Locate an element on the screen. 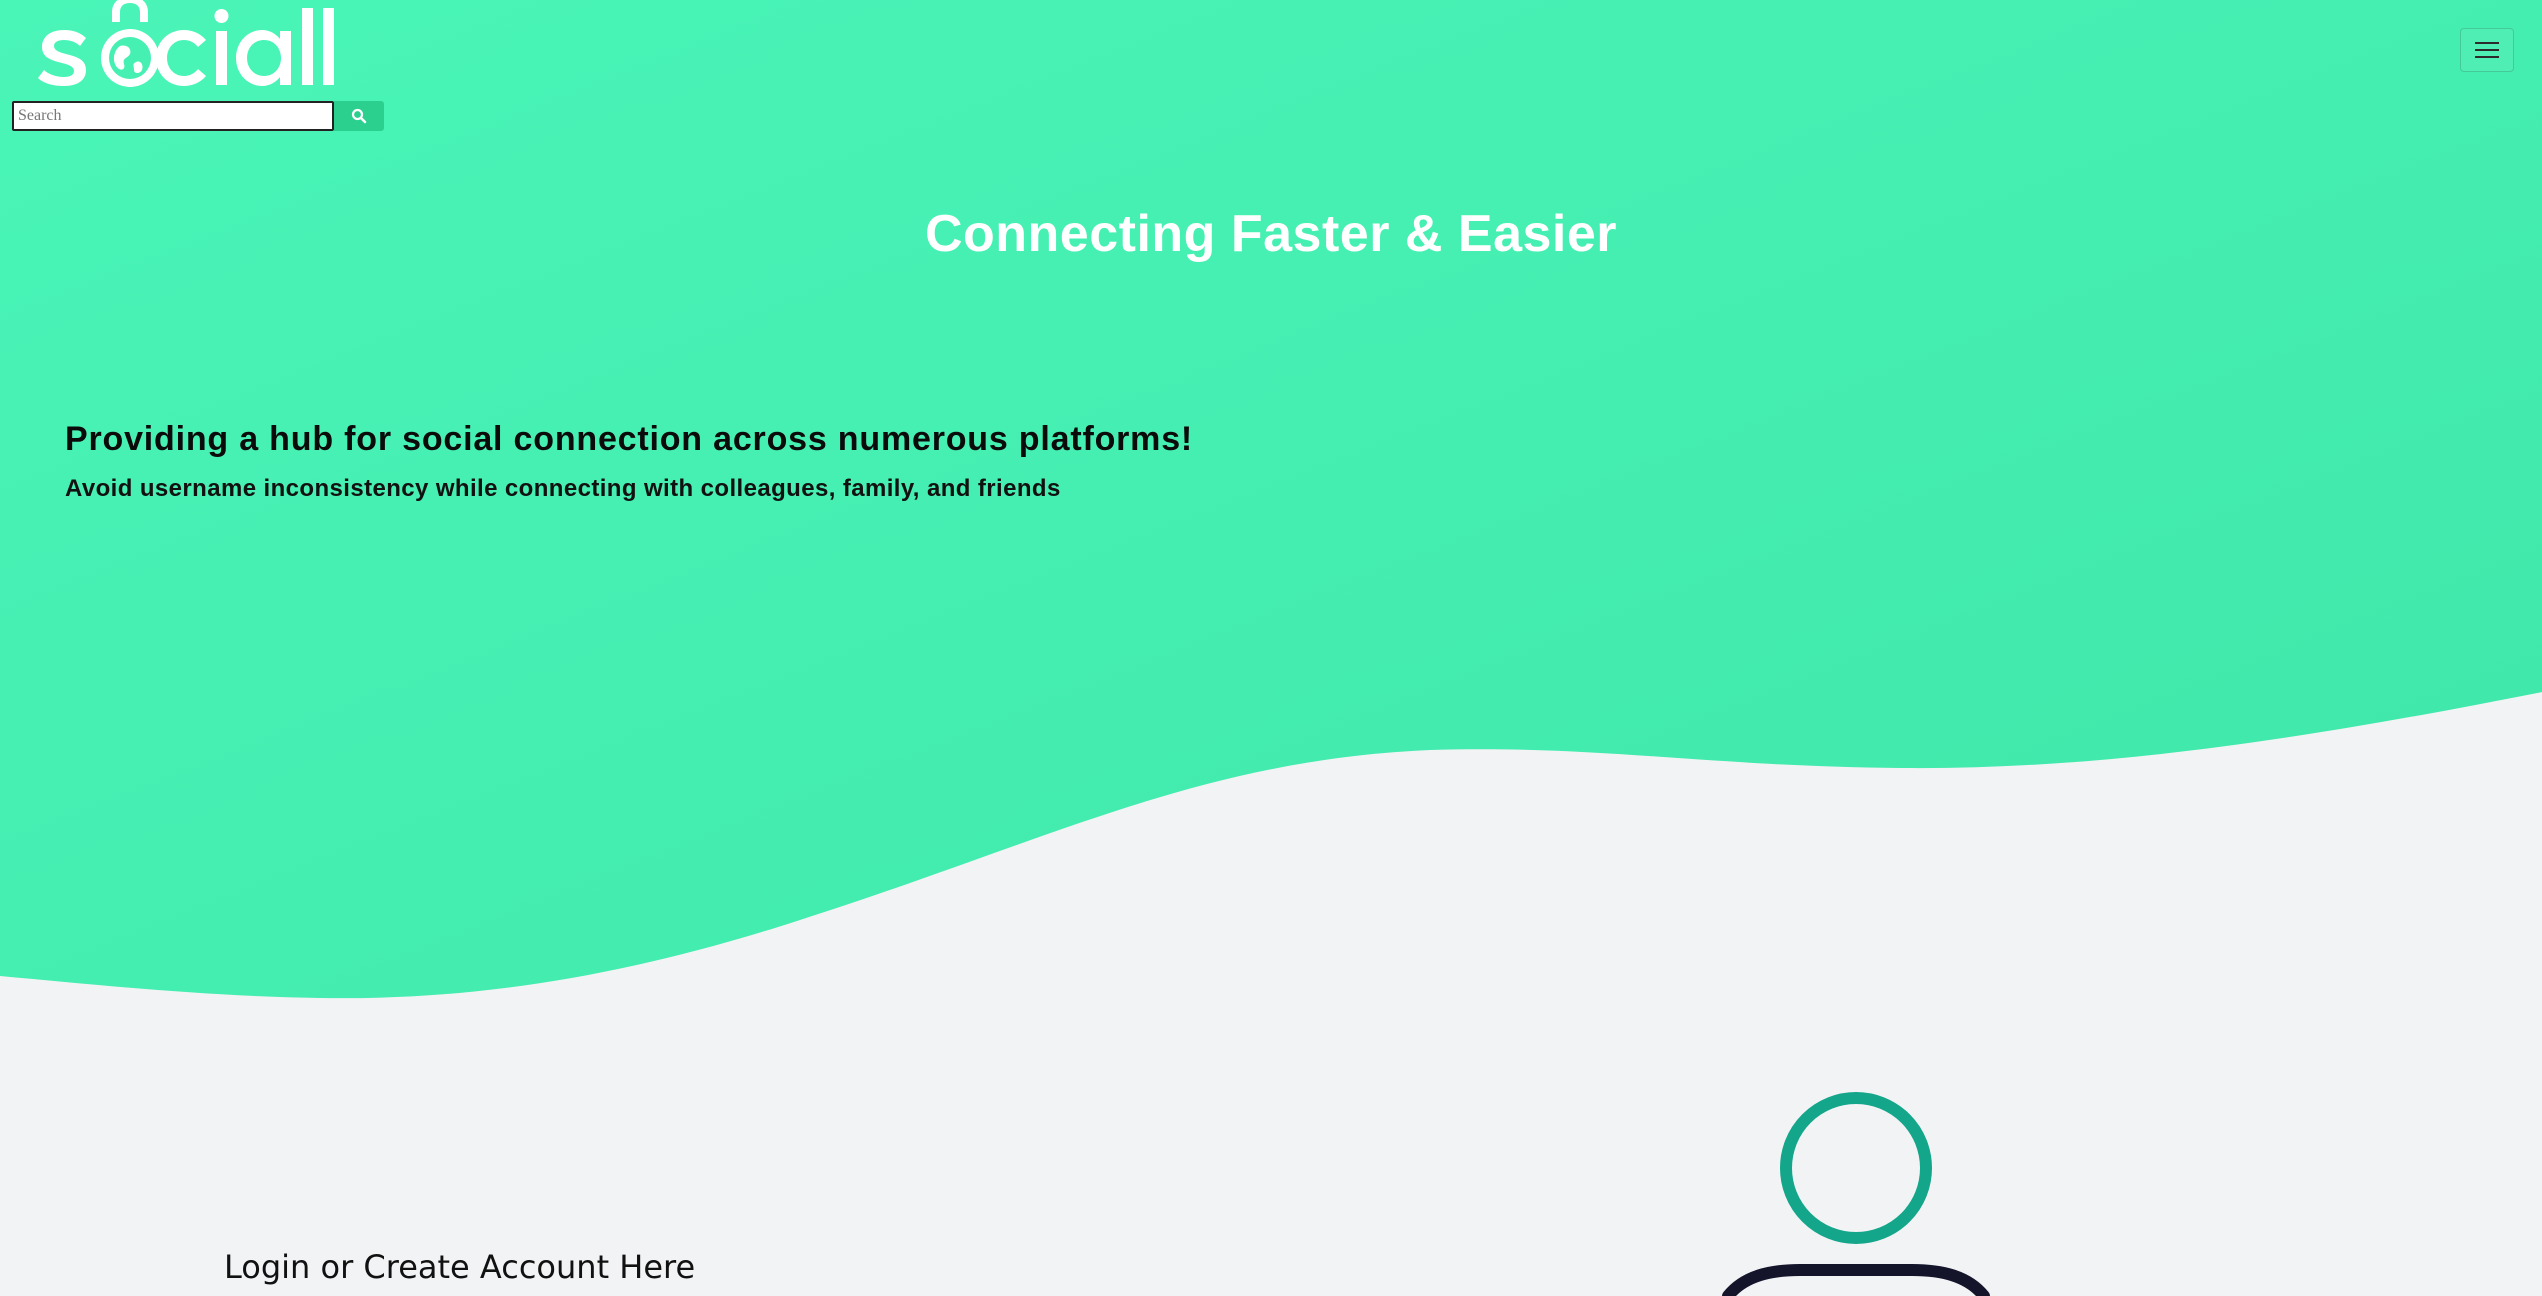 This screenshot has height=1296, width=2542. hamburger-menu-icon is located at coordinates (2487, 50).